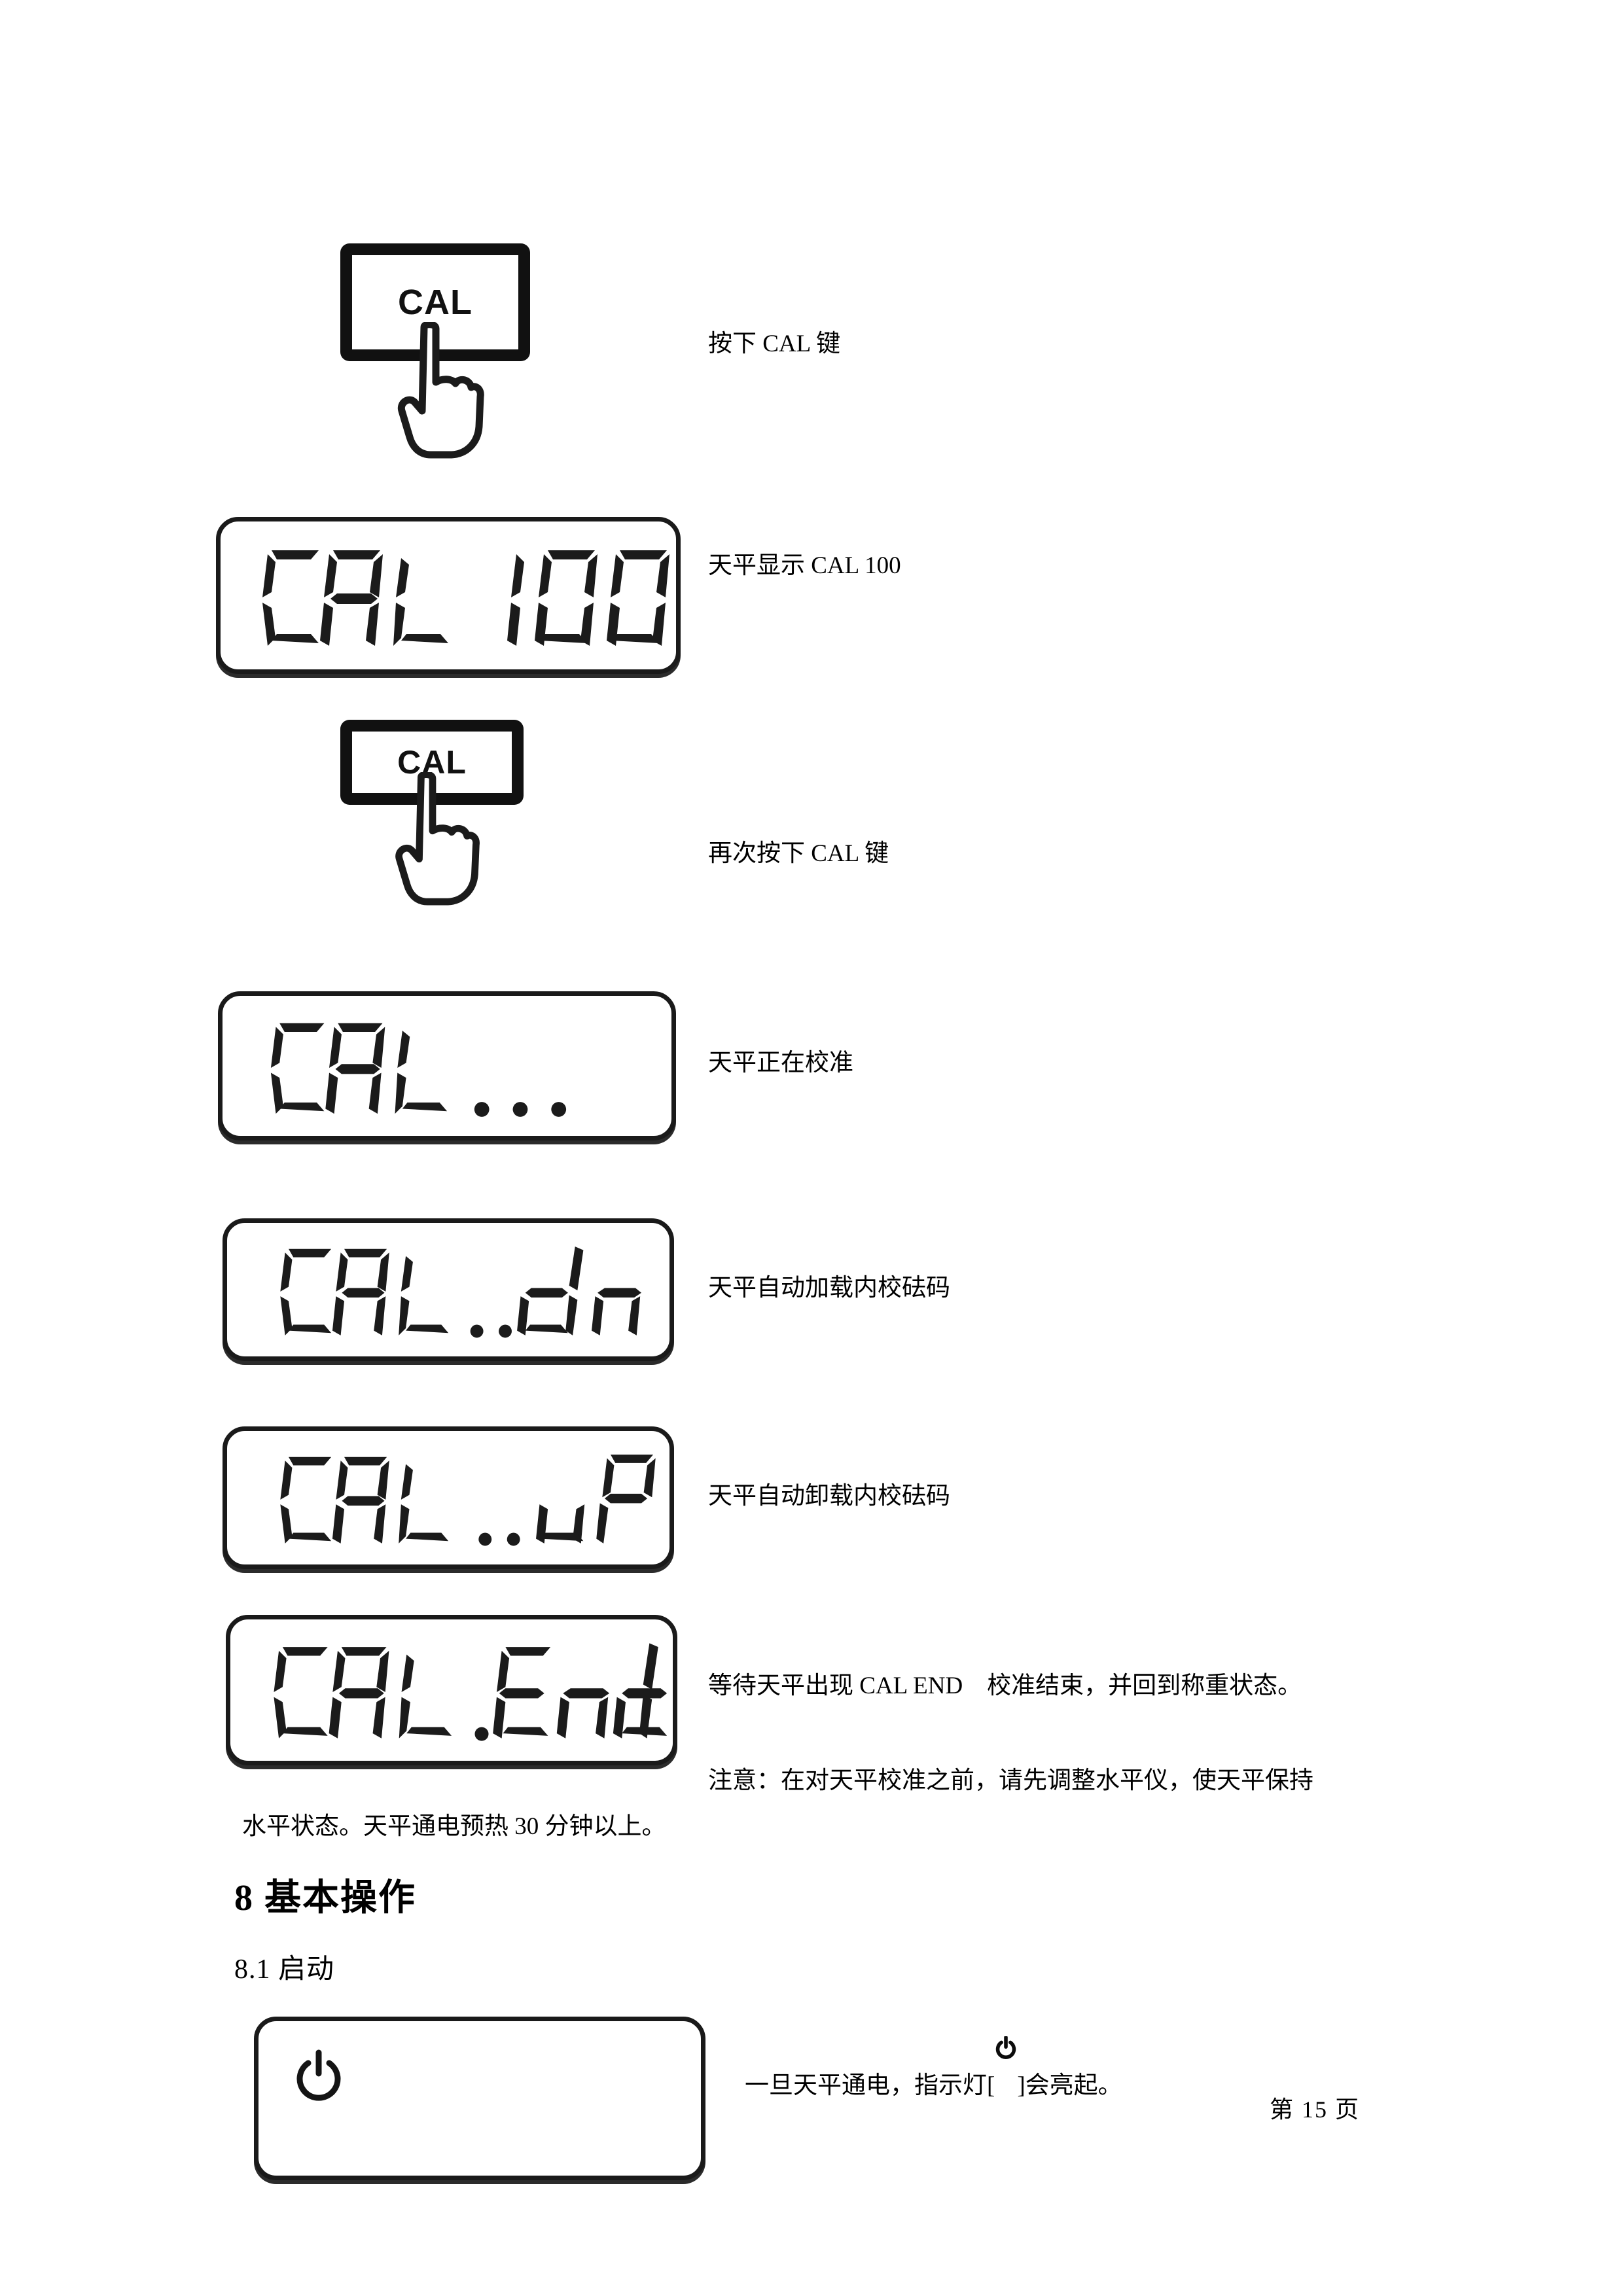 The image size is (1623, 2296). I want to click on caption-startup-after: 会亮起。, so click(1073, 2085).